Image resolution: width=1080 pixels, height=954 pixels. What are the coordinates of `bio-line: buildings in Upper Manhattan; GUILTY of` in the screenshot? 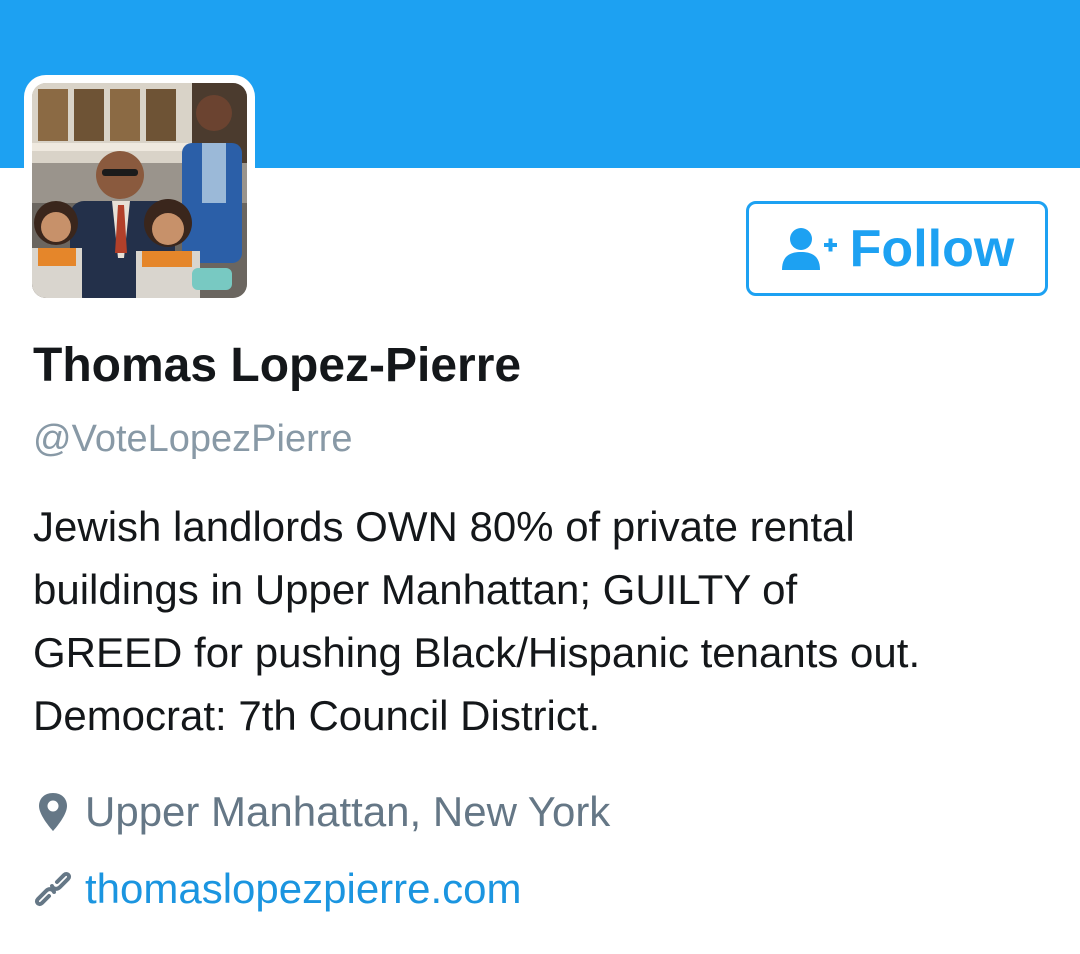 It's located at (415, 589).